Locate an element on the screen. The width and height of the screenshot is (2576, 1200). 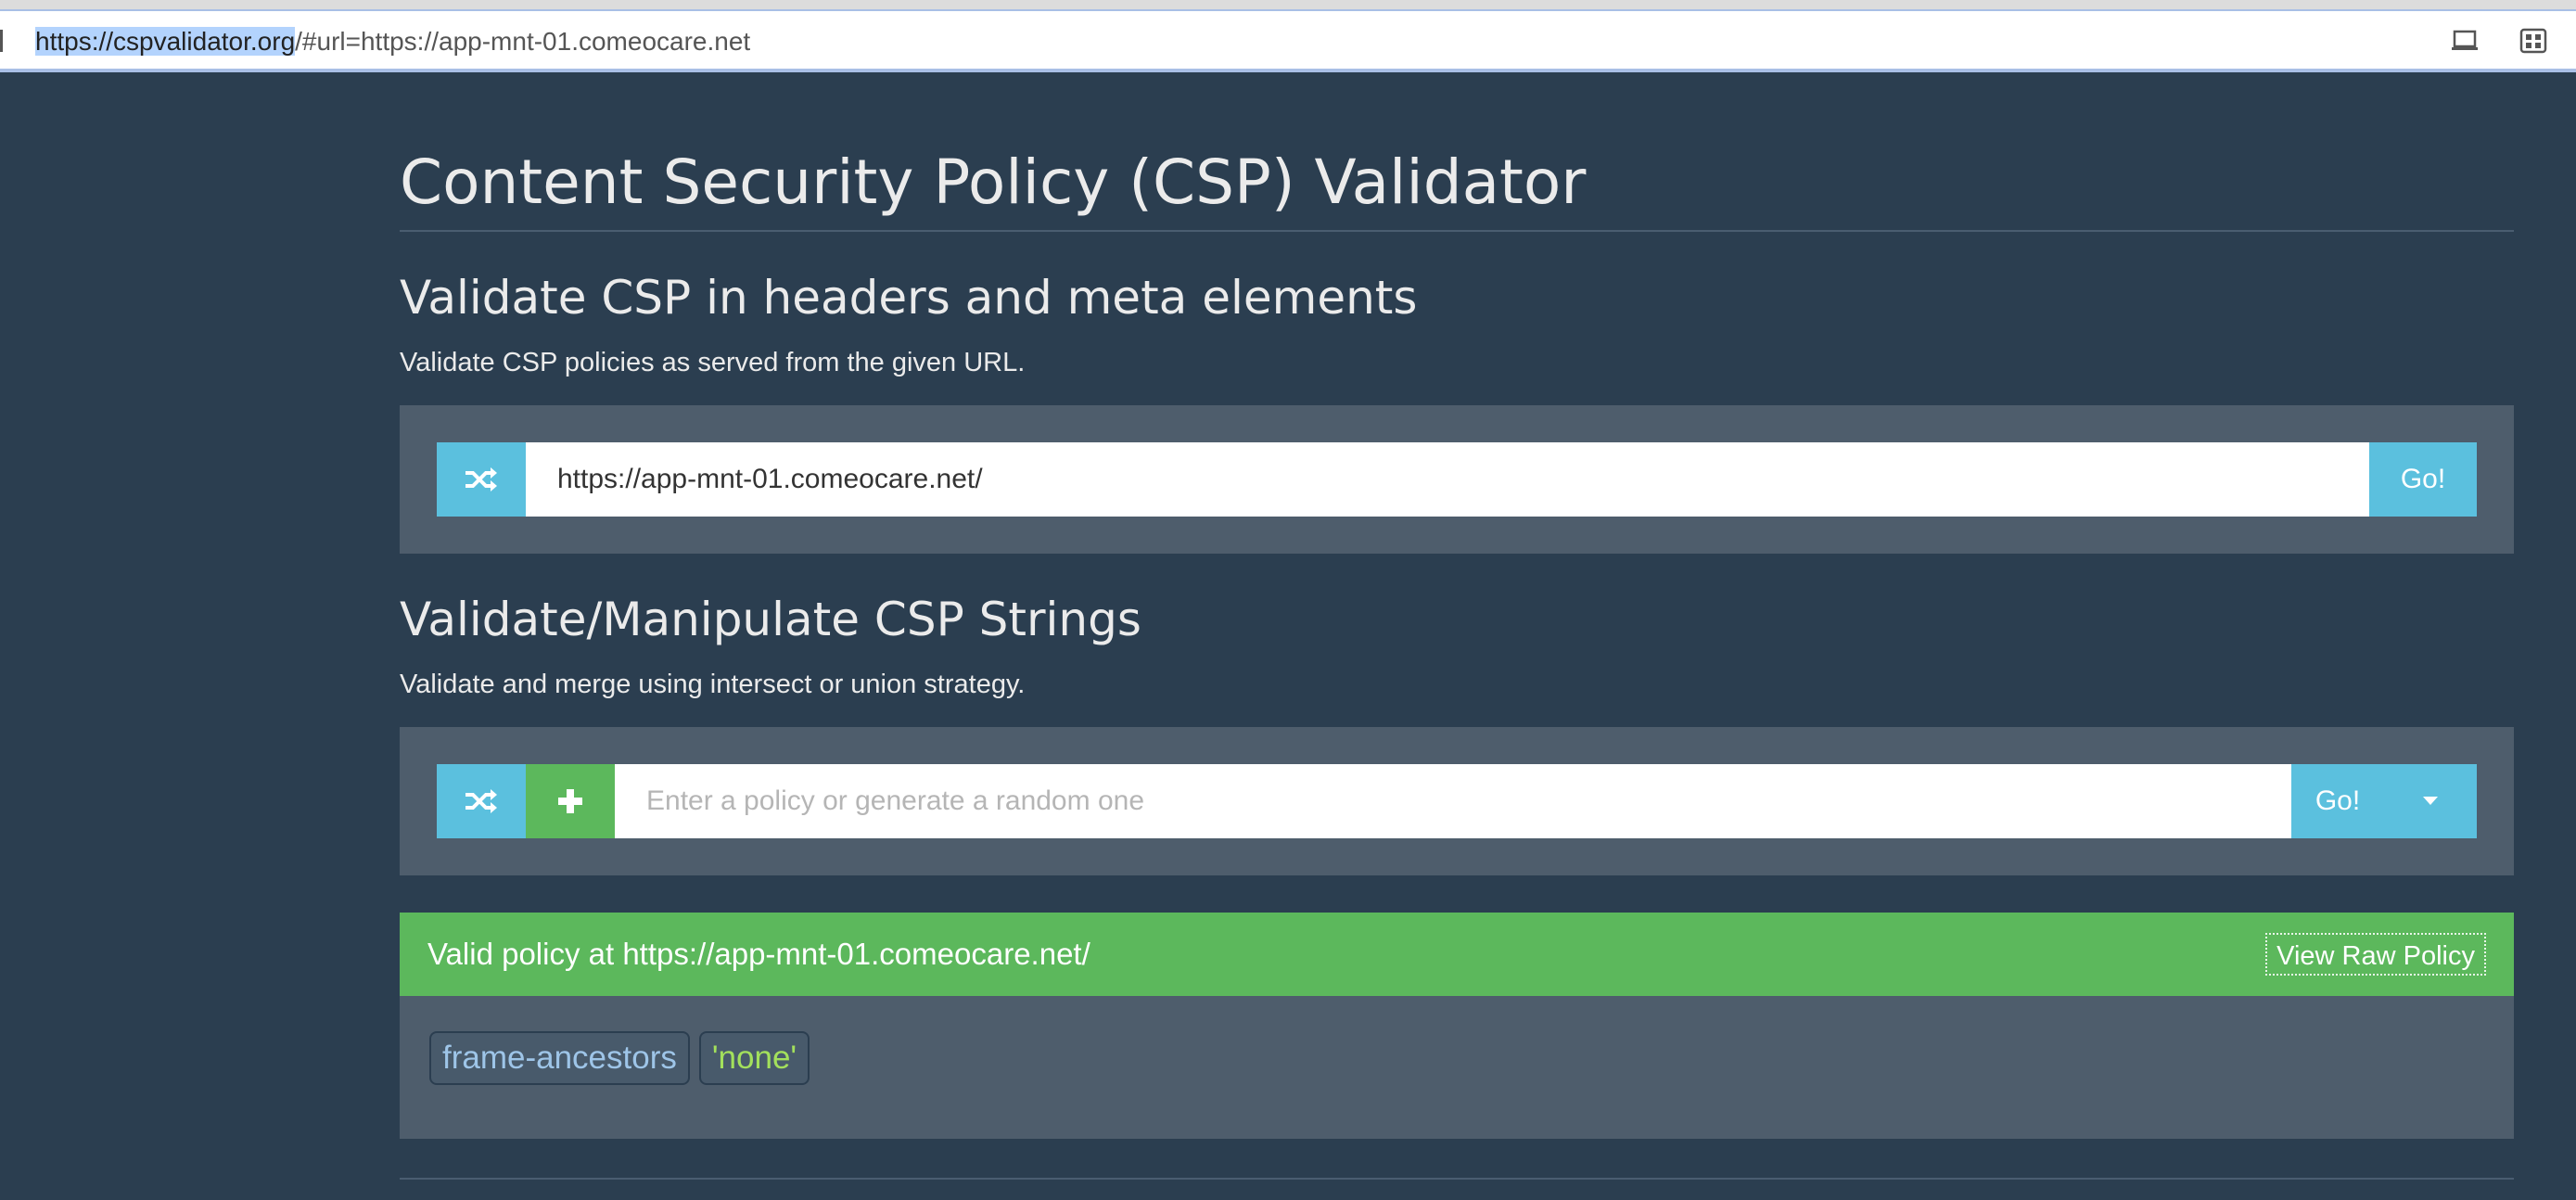
url-host: https://cspvalidator.org is located at coordinates (165, 41).